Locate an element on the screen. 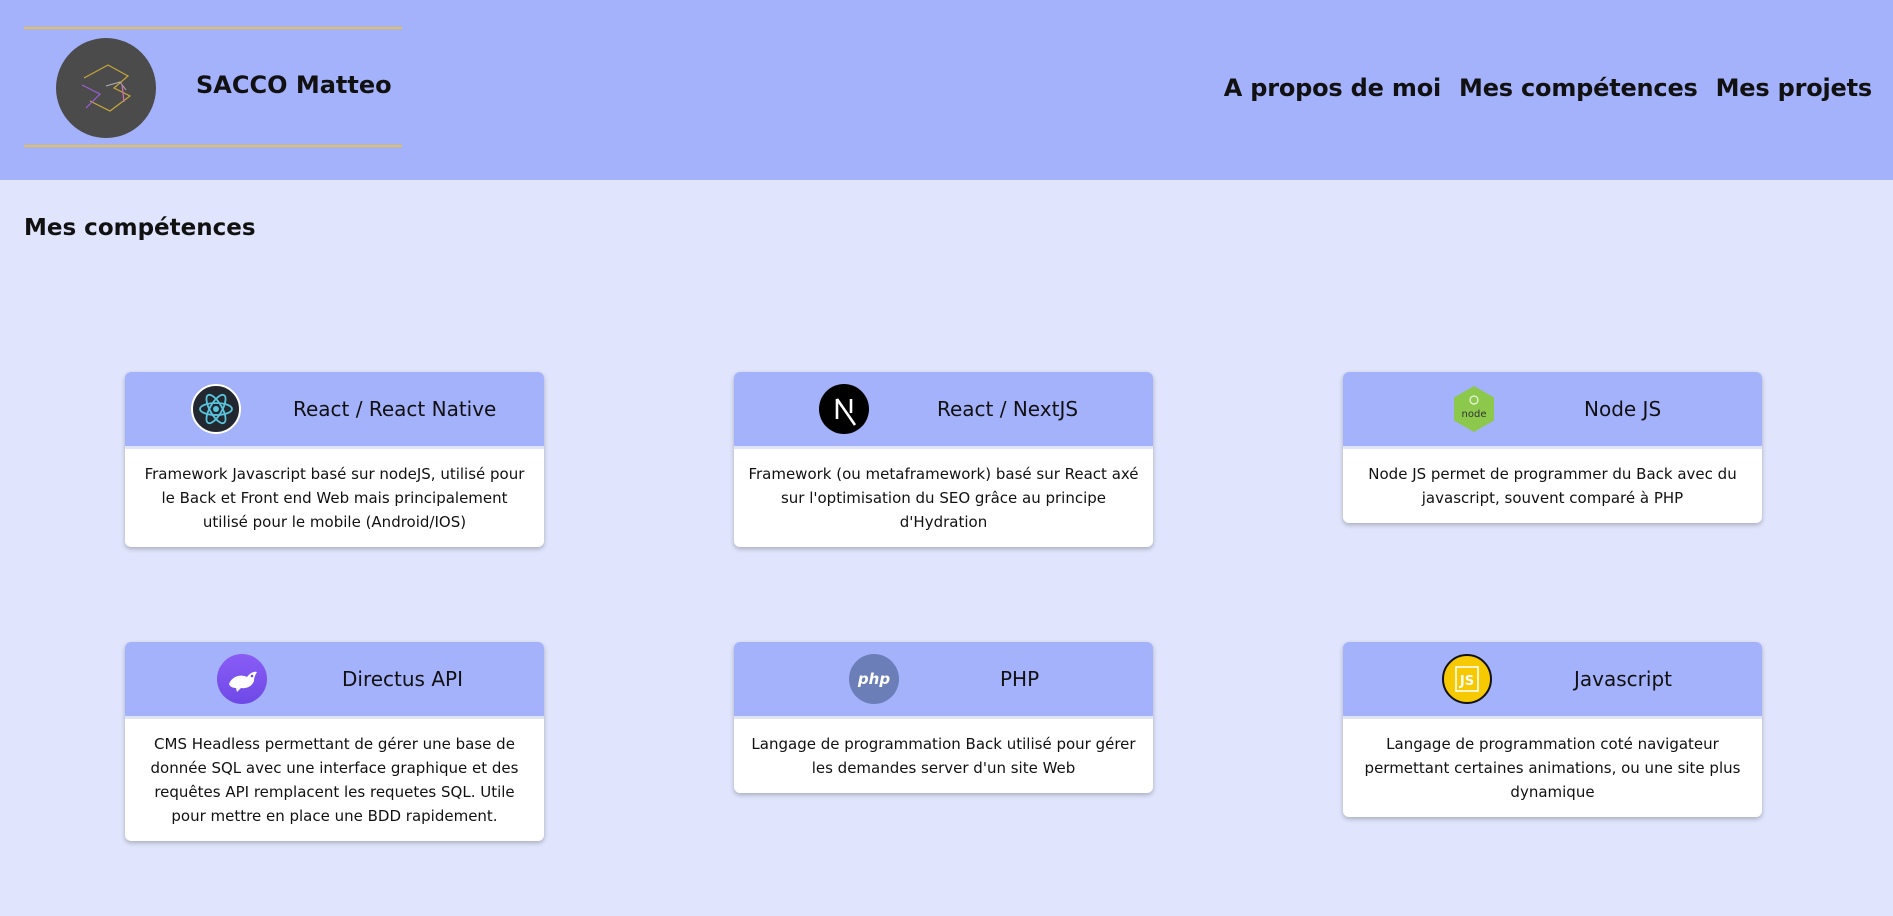 The image size is (1893, 916). brand: SACCO Matteo is located at coordinates (213, 87).